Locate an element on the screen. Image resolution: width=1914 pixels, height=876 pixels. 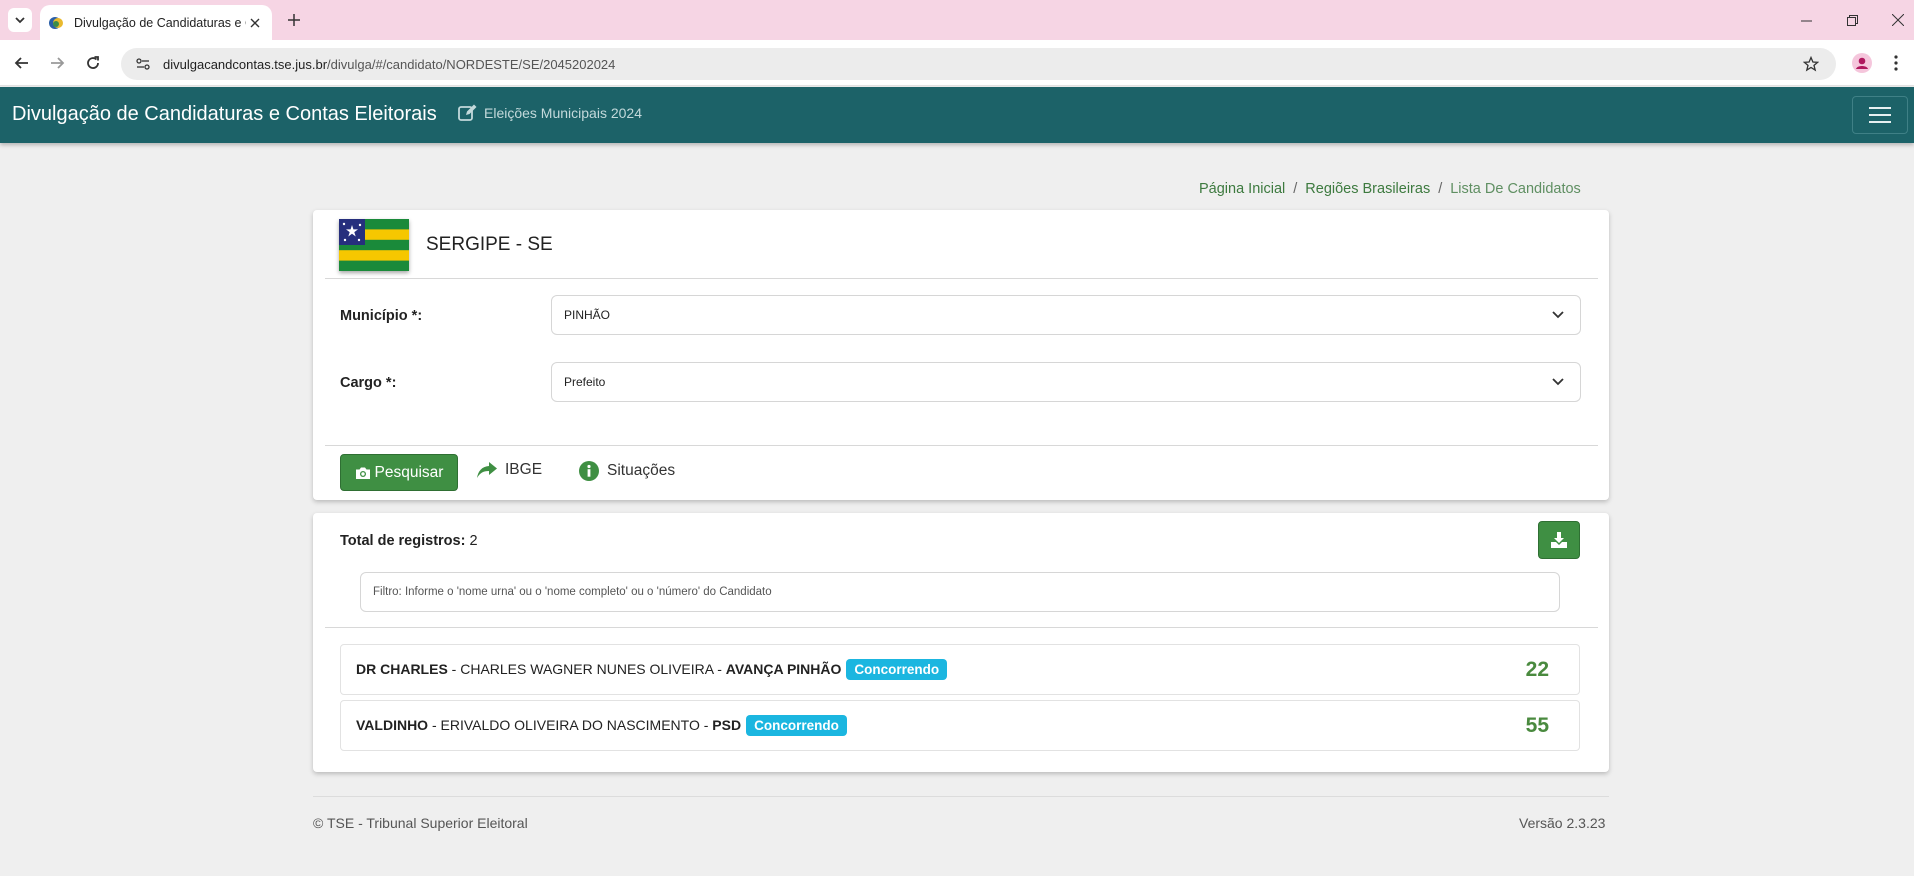
download-button is located at coordinates (1559, 540).